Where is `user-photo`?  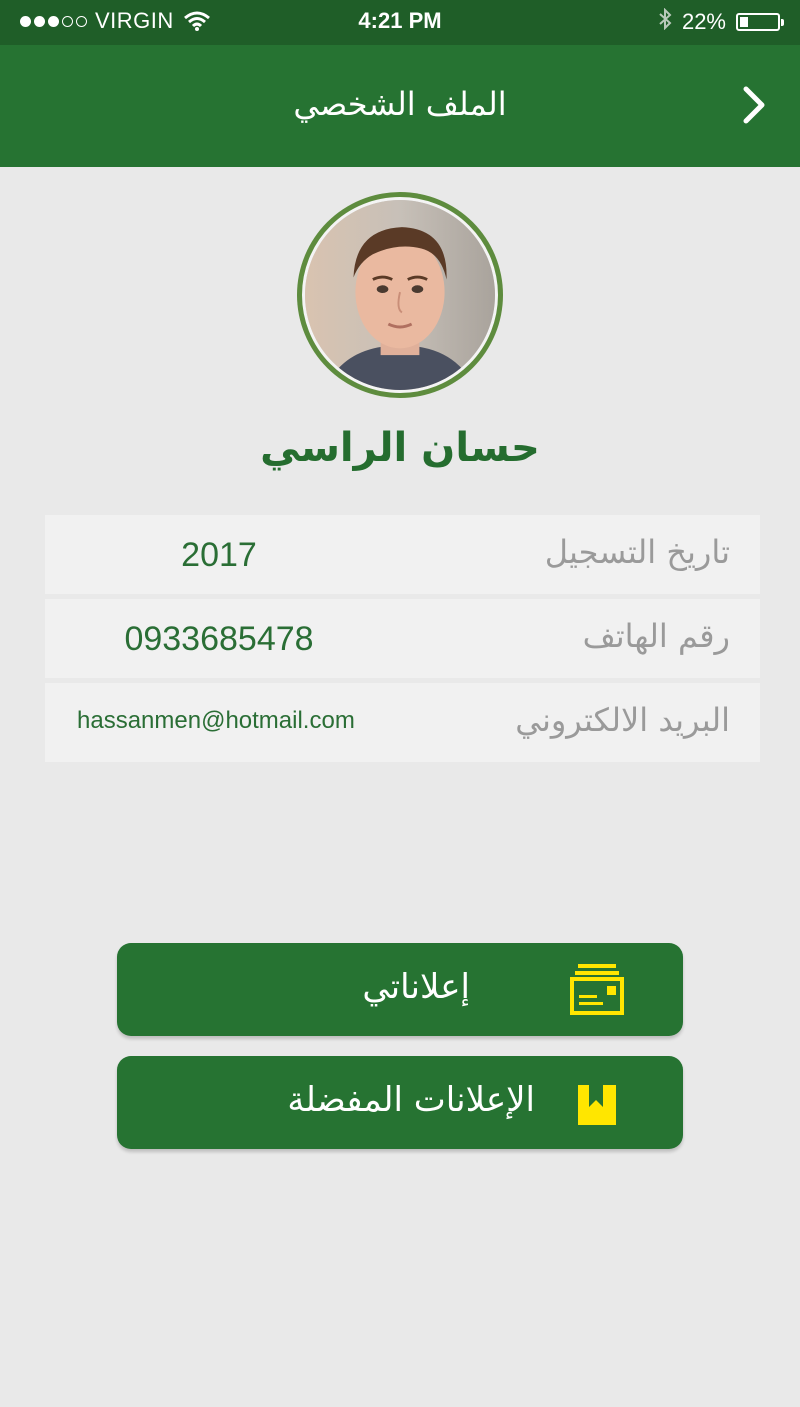
user-photo is located at coordinates (400, 295).